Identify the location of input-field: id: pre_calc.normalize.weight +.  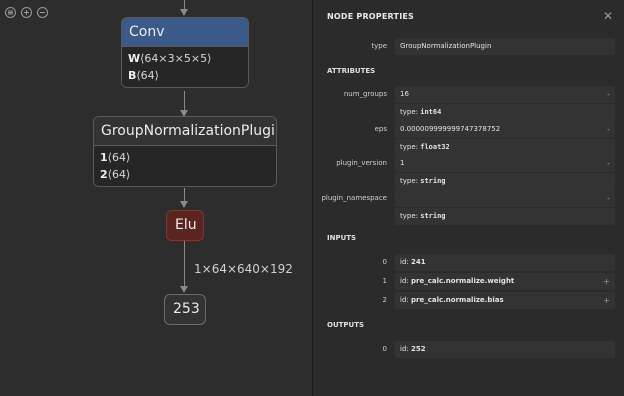
(505, 281).